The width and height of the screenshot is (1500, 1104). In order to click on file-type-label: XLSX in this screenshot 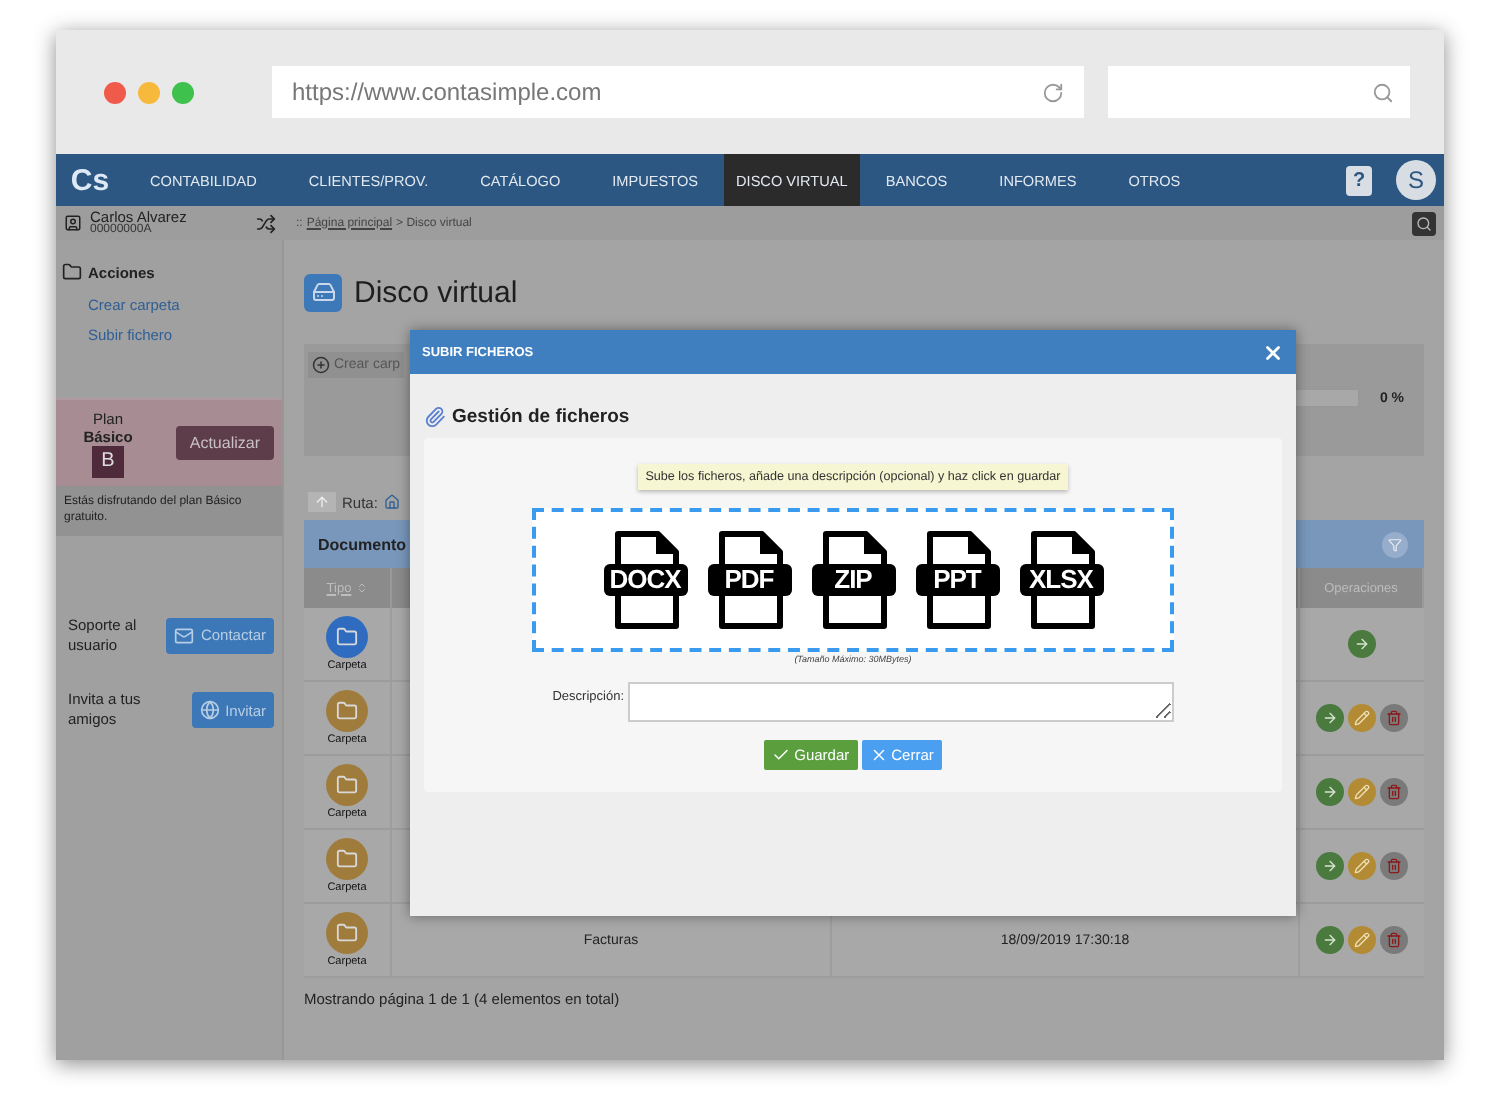, I will do `click(1061, 580)`.